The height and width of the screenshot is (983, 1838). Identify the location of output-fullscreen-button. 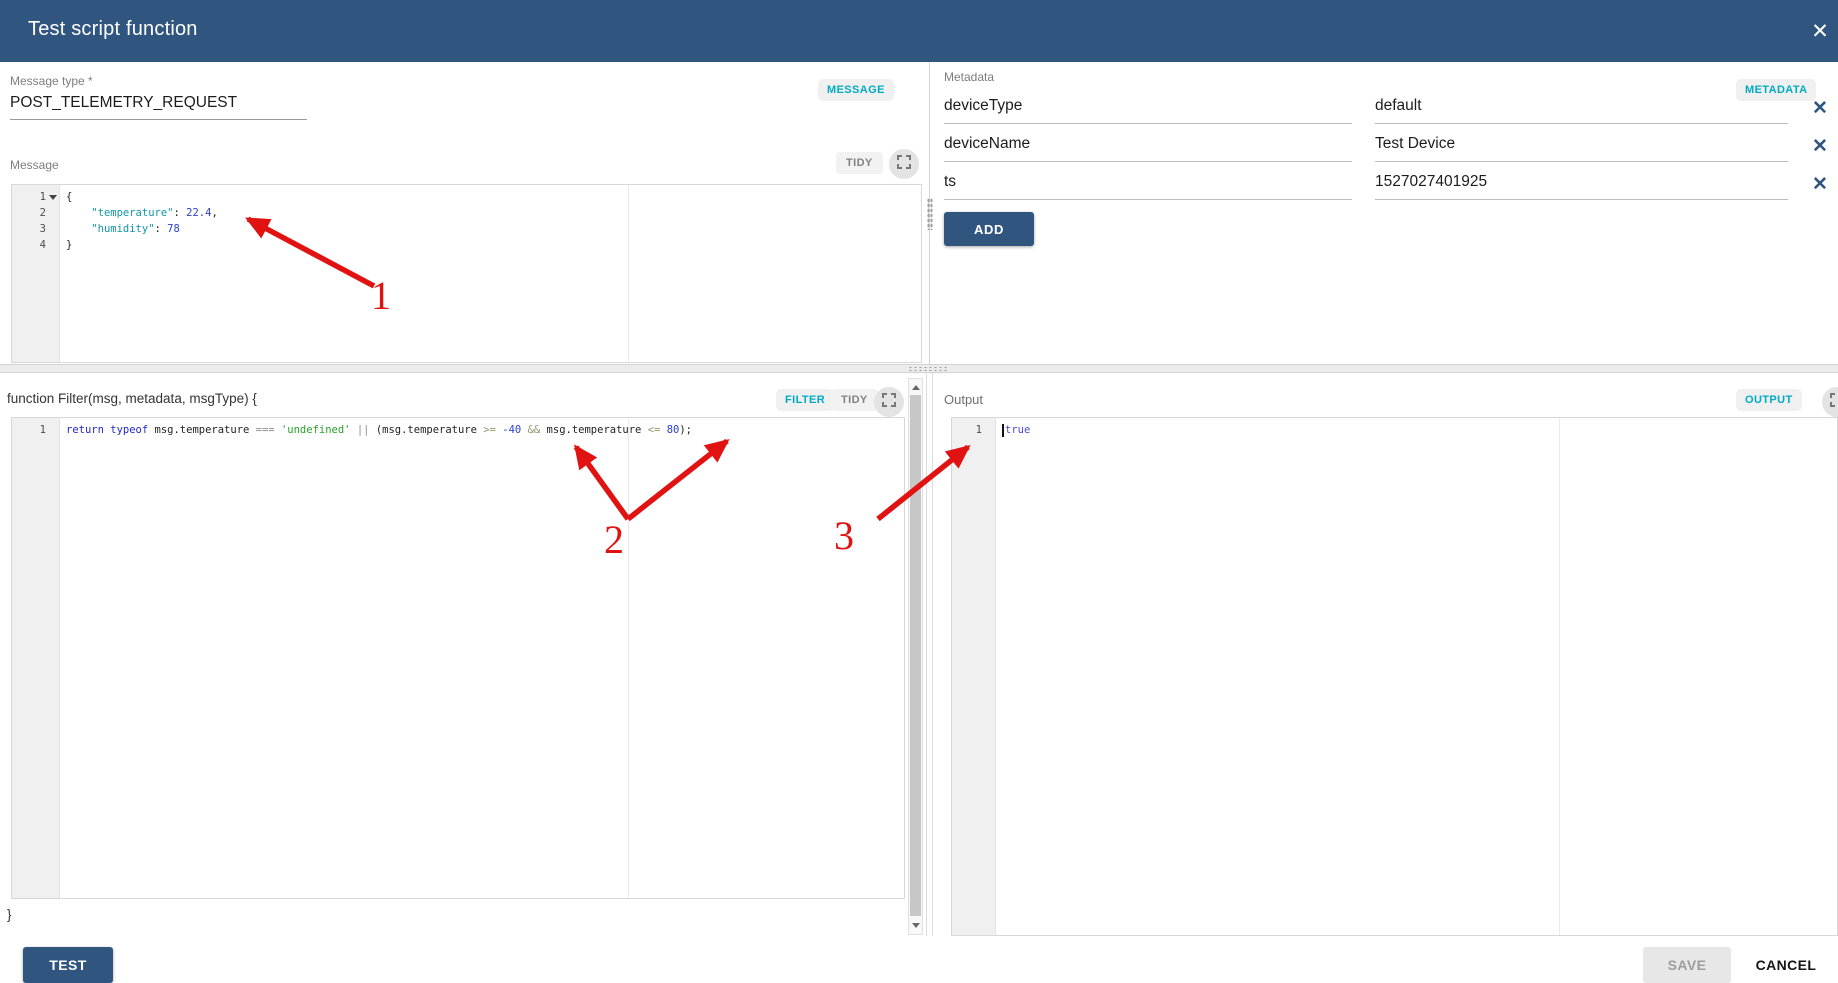
(1830, 402).